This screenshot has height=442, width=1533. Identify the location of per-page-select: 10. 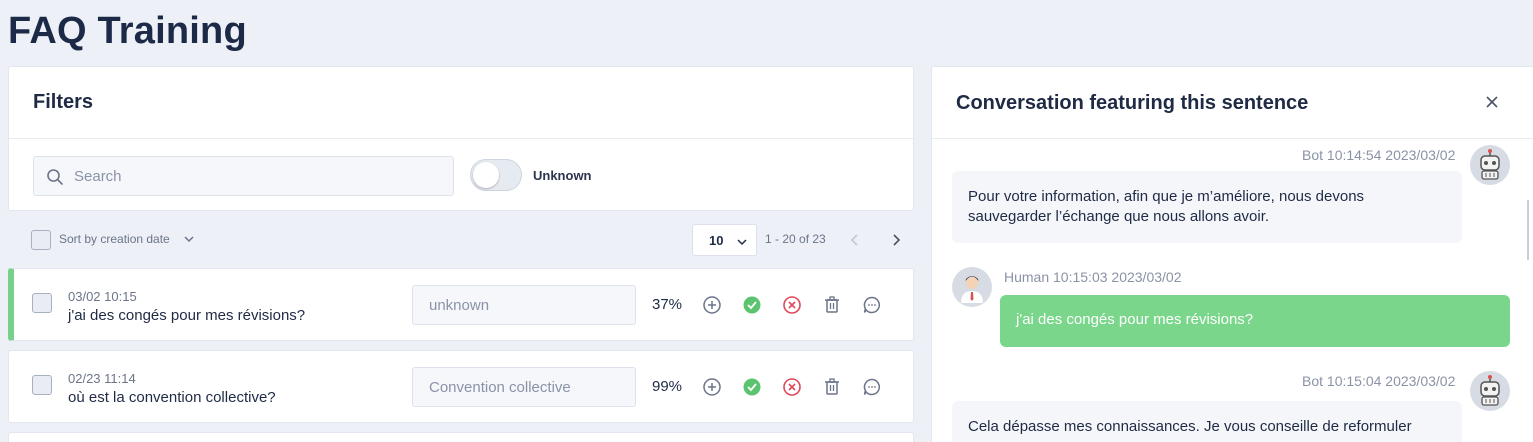
(724, 240).